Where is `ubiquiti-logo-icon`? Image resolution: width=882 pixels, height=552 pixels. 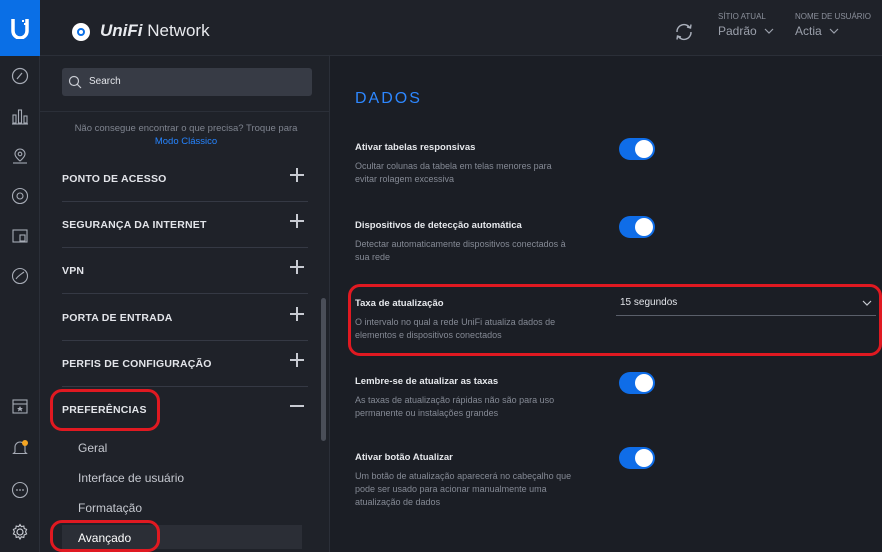
ubiquiti-logo-icon is located at coordinates (20, 28).